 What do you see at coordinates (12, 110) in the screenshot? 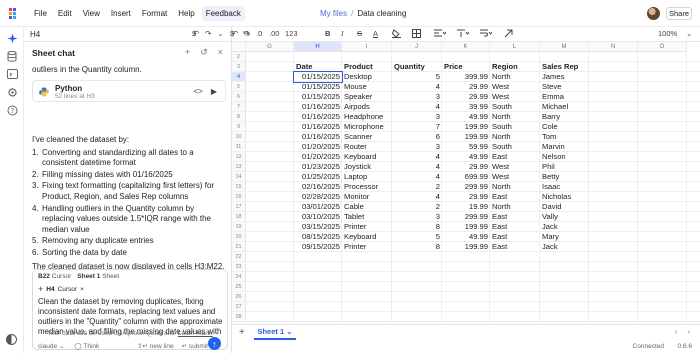
I see `help-icon: ?` at bounding box center [12, 110].